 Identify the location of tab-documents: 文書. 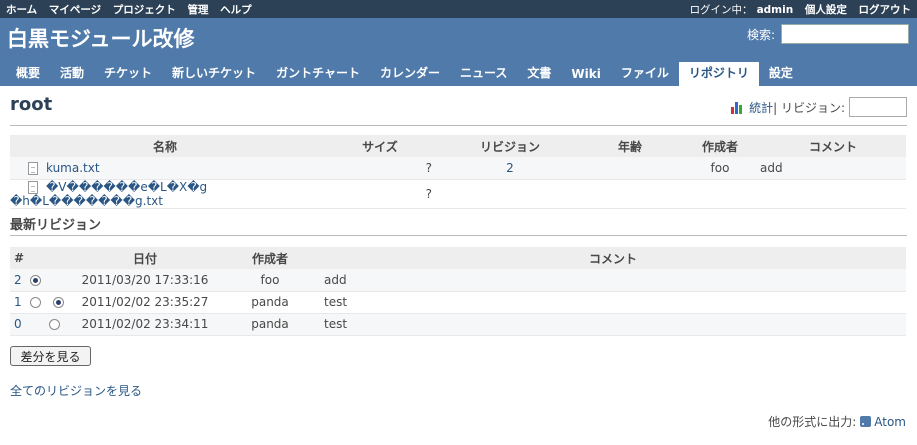
(539, 73).